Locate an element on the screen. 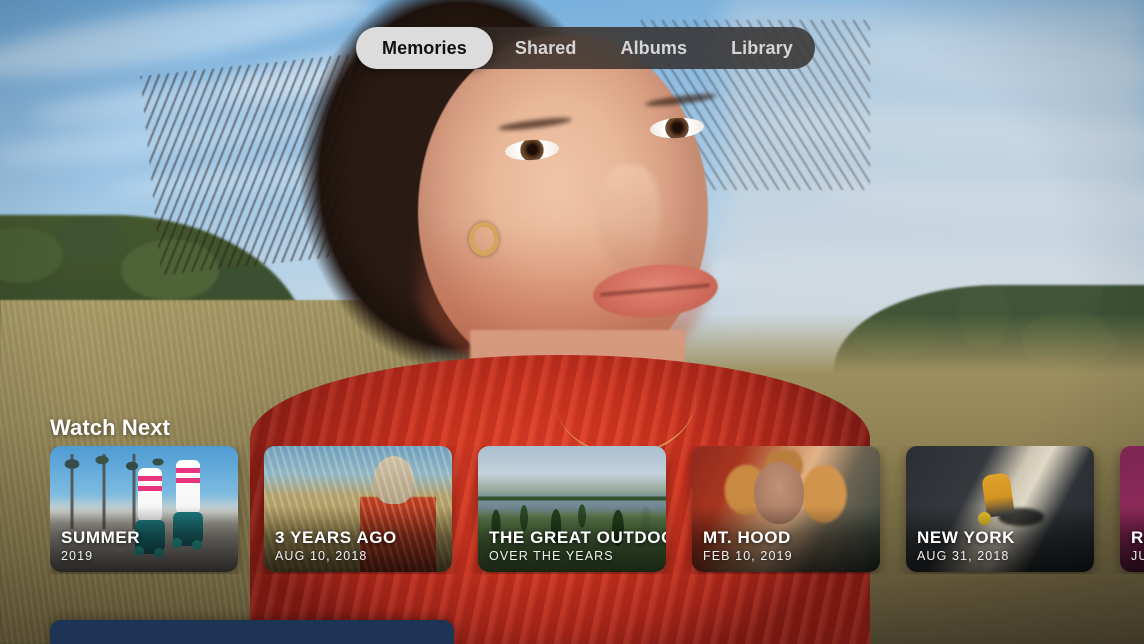  memory-card-title: MT. HOOD is located at coordinates (747, 538).